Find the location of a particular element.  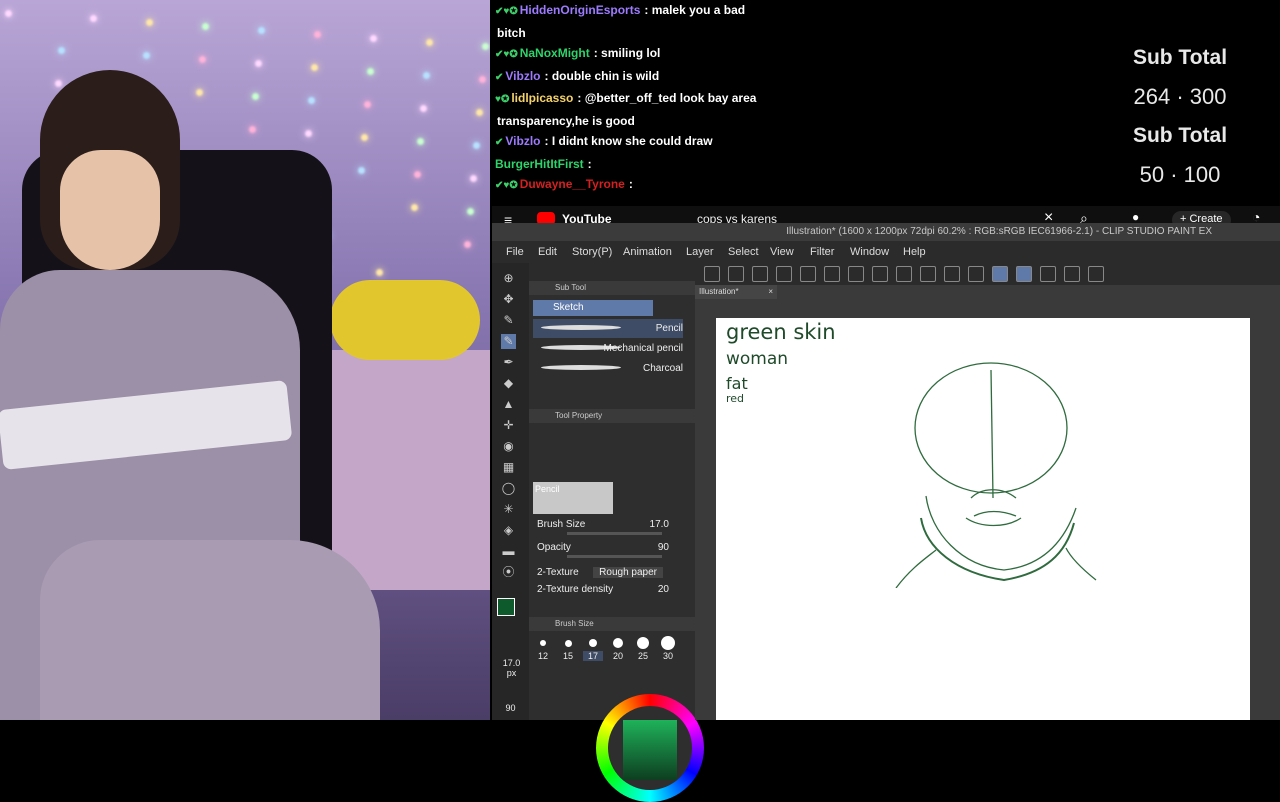

brush-size-preset-label: 20 is located at coordinates (618, 656).